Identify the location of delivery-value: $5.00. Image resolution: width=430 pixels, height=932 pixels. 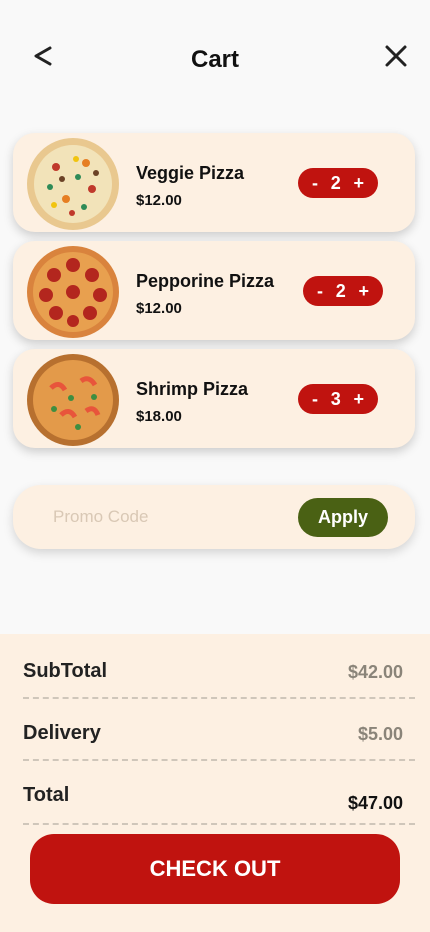
(380, 734).